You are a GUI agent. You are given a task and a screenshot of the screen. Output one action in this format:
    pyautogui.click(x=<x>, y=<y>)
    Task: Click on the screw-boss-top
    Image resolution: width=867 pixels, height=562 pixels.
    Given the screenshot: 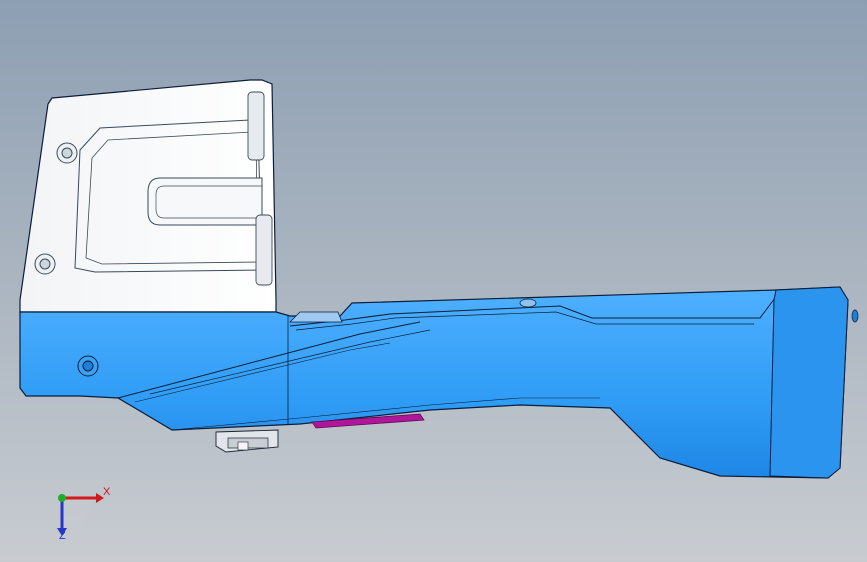 What is the action you would take?
    pyautogui.click(x=67, y=153)
    